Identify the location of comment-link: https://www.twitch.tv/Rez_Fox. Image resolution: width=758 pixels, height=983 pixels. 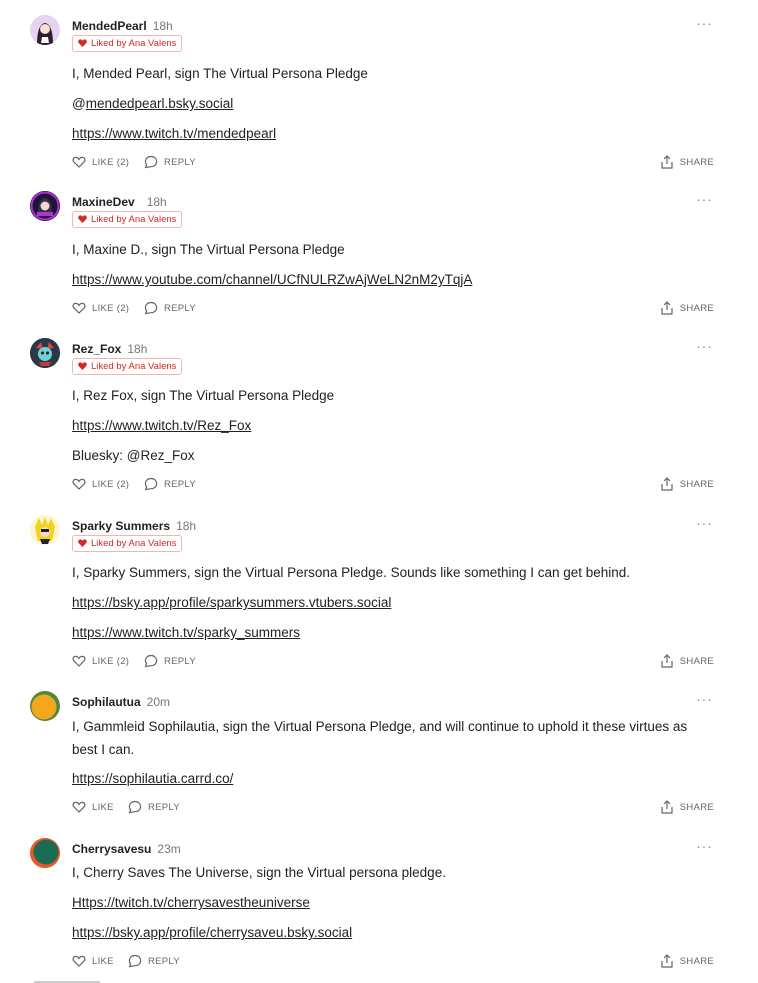
(161, 425).